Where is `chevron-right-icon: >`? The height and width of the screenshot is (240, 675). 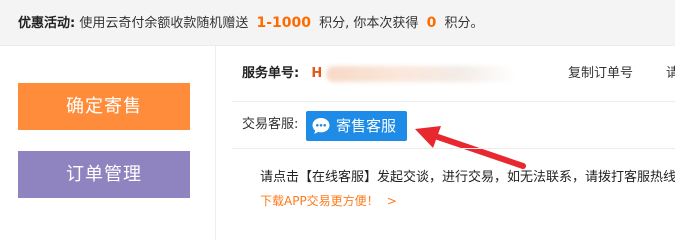 chevron-right-icon: > is located at coordinates (391, 201).